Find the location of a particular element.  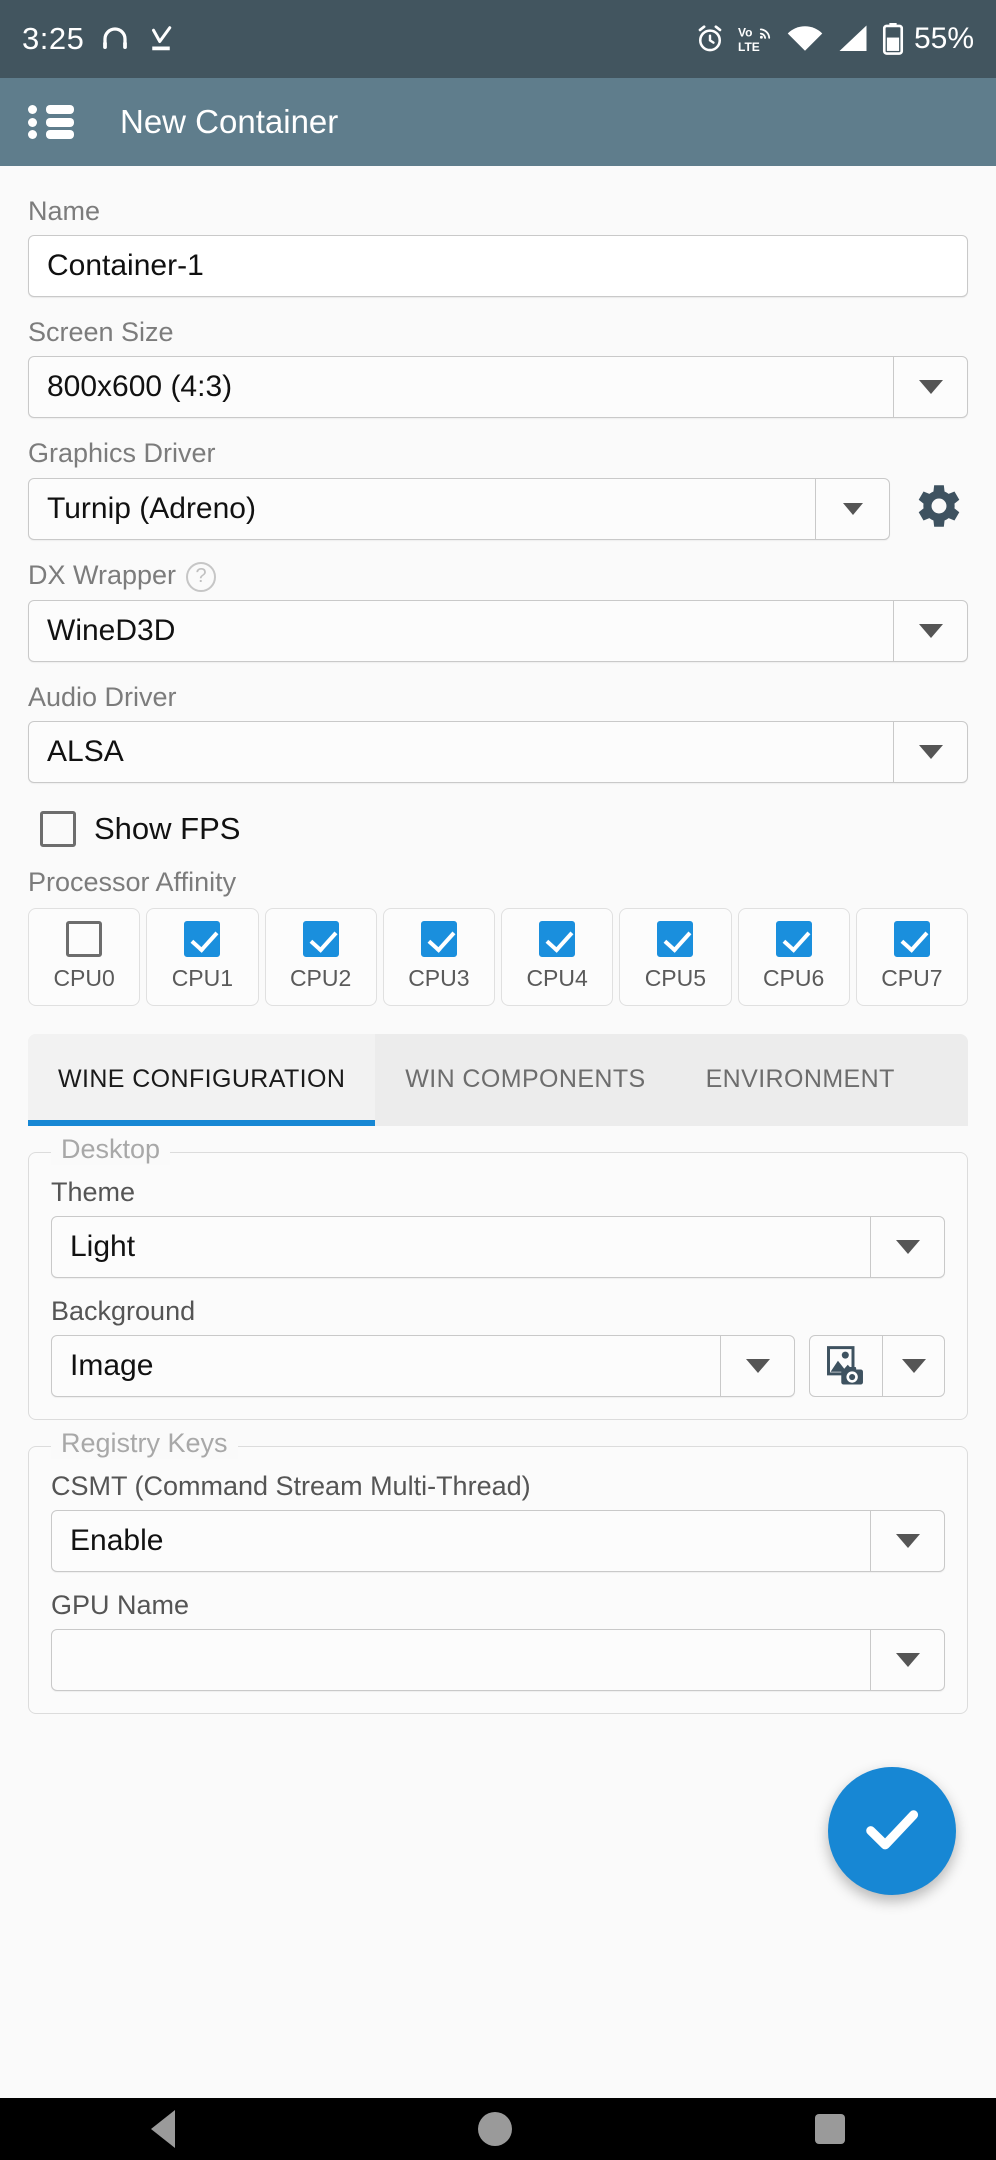

cpu-cell-6: CPU6 is located at coordinates (793, 956).